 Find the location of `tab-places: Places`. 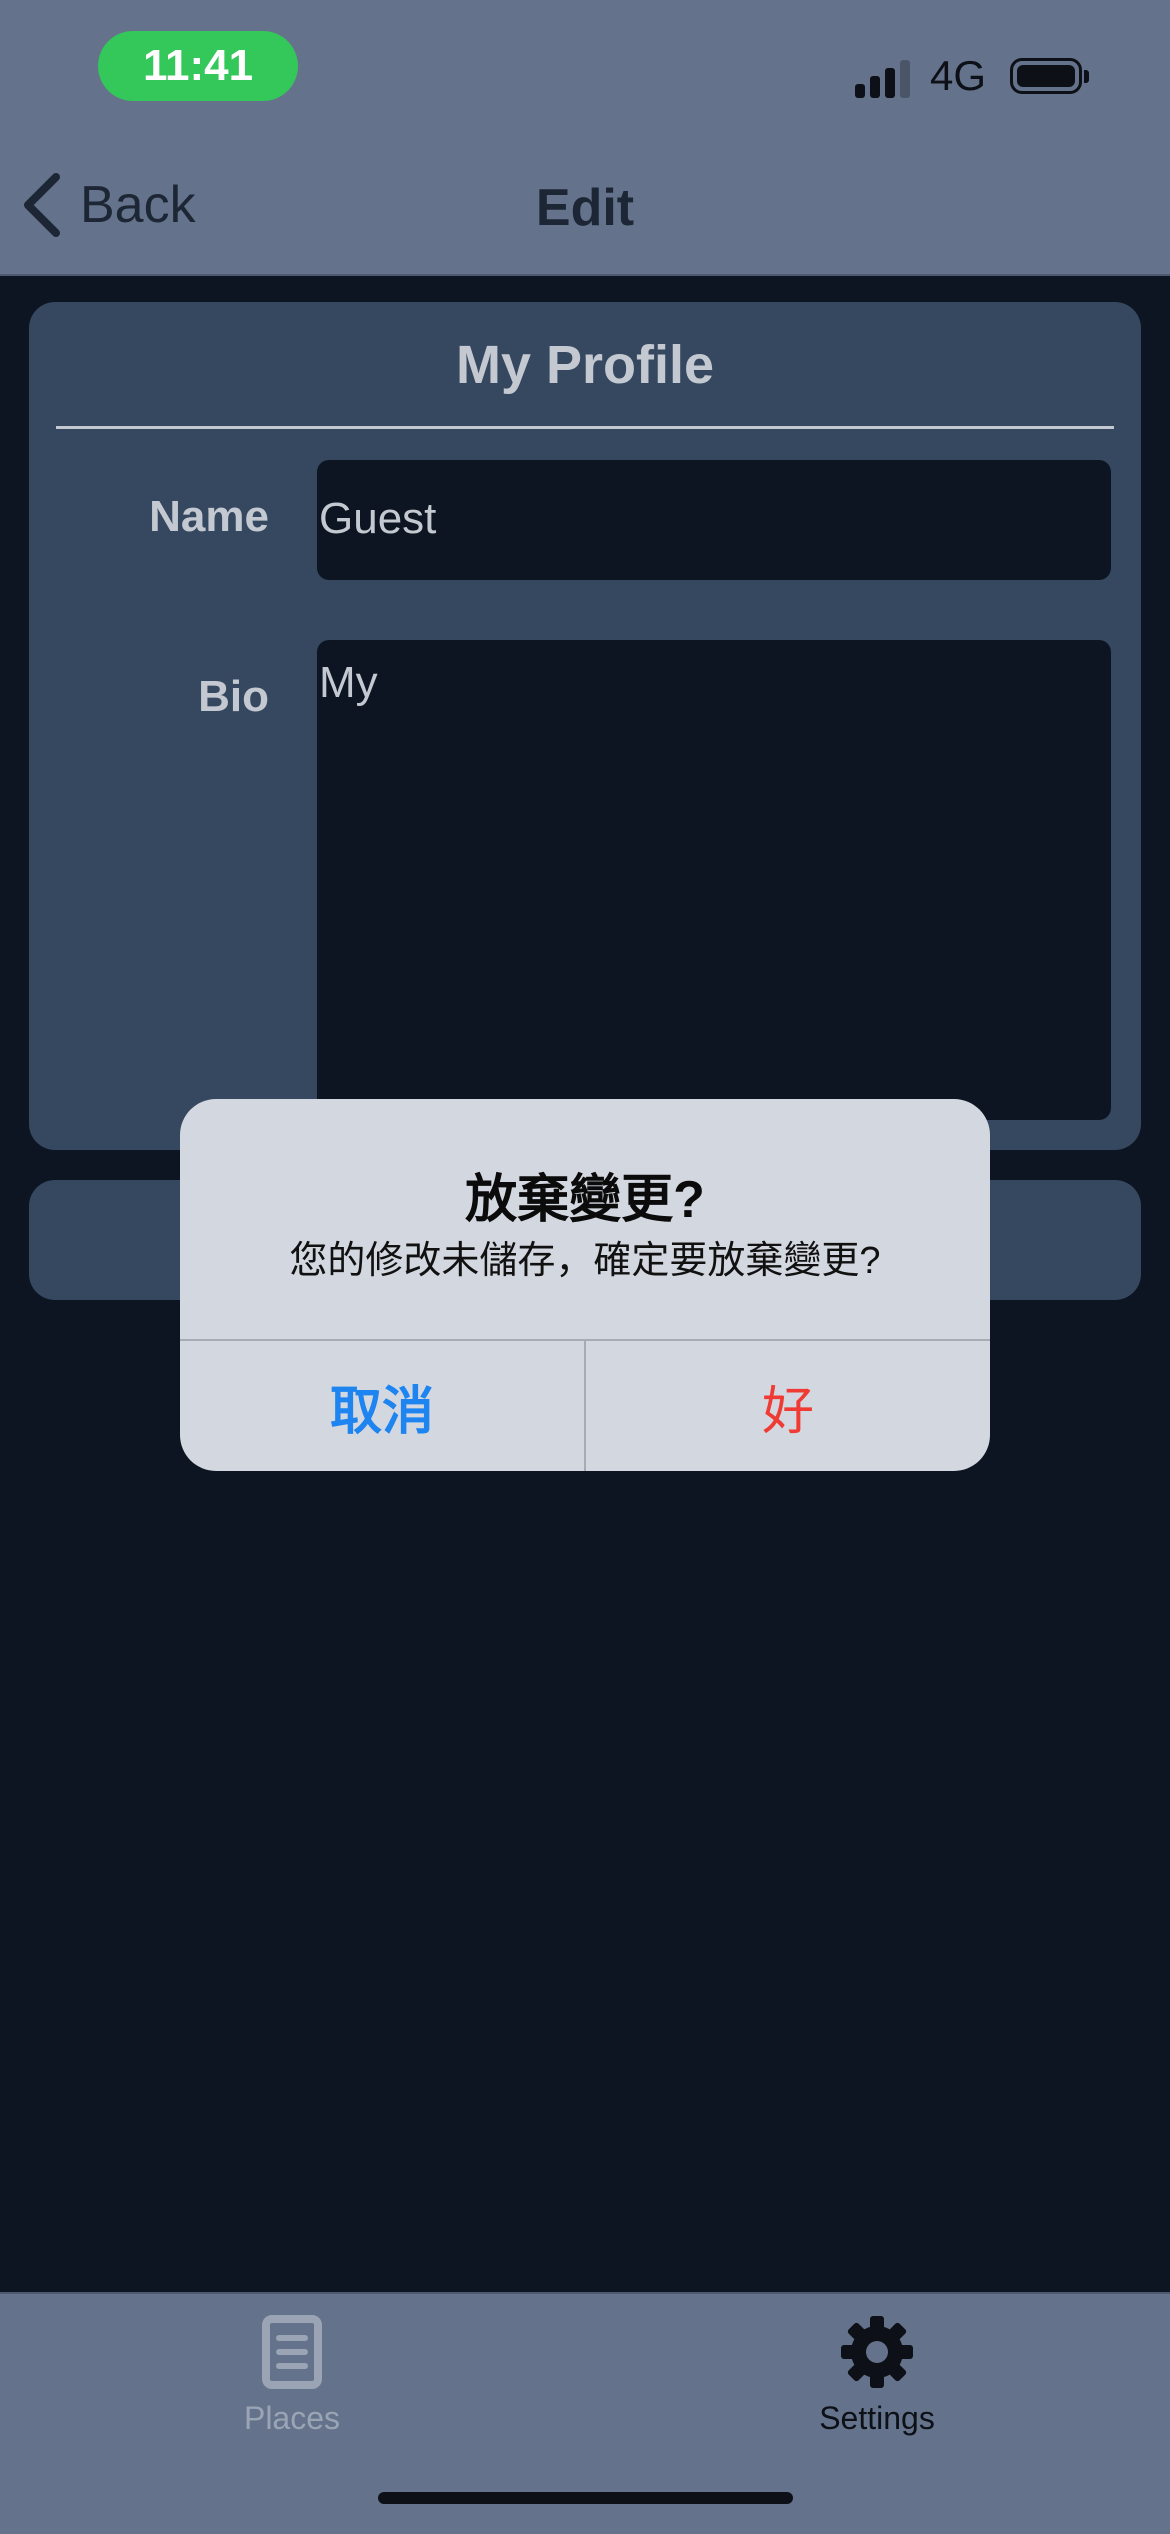

tab-places: Places is located at coordinates (292, 2375).